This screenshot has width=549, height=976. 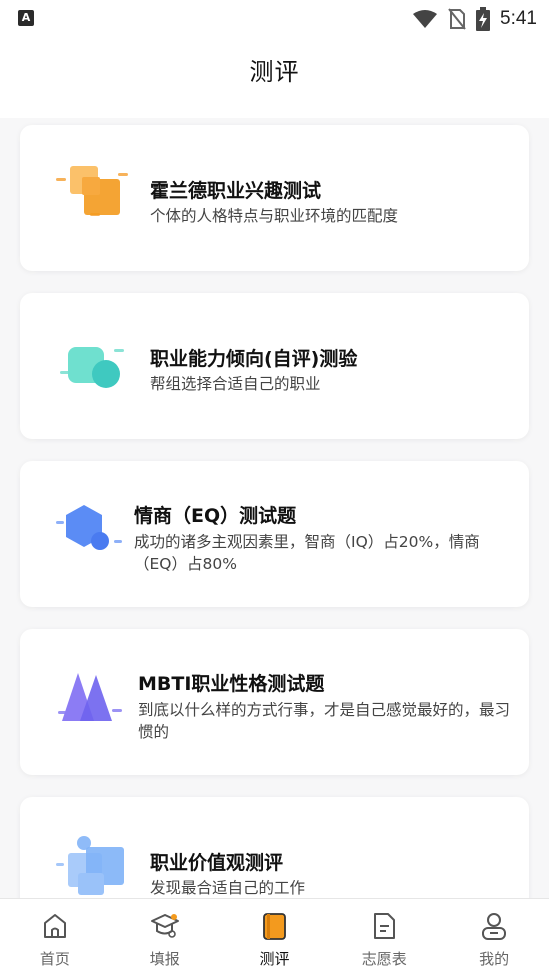 I want to click on blue-puzzle-icon, so click(x=90, y=865).